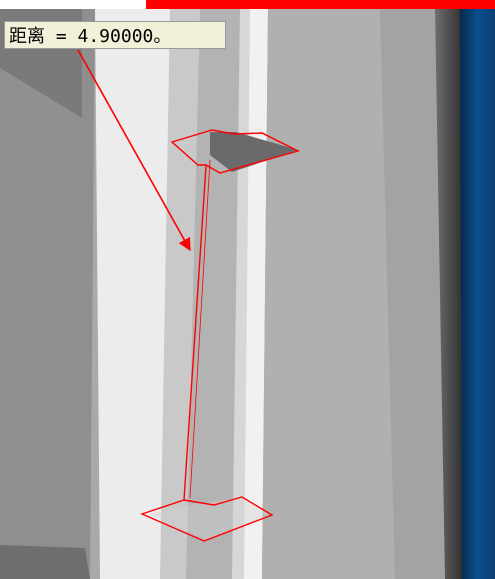 The height and width of the screenshot is (579, 495). What do you see at coordinates (477, 294) in the screenshot?
I see `blue-background-panel` at bounding box center [477, 294].